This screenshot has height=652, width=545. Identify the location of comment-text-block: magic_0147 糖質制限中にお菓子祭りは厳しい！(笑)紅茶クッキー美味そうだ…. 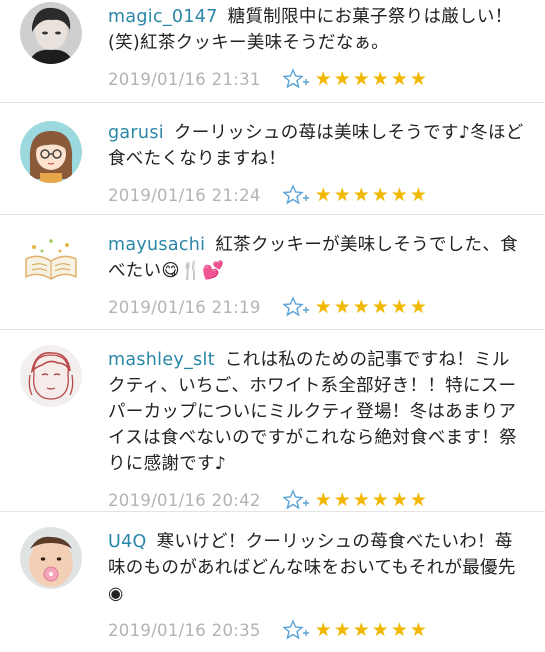
(317, 30).